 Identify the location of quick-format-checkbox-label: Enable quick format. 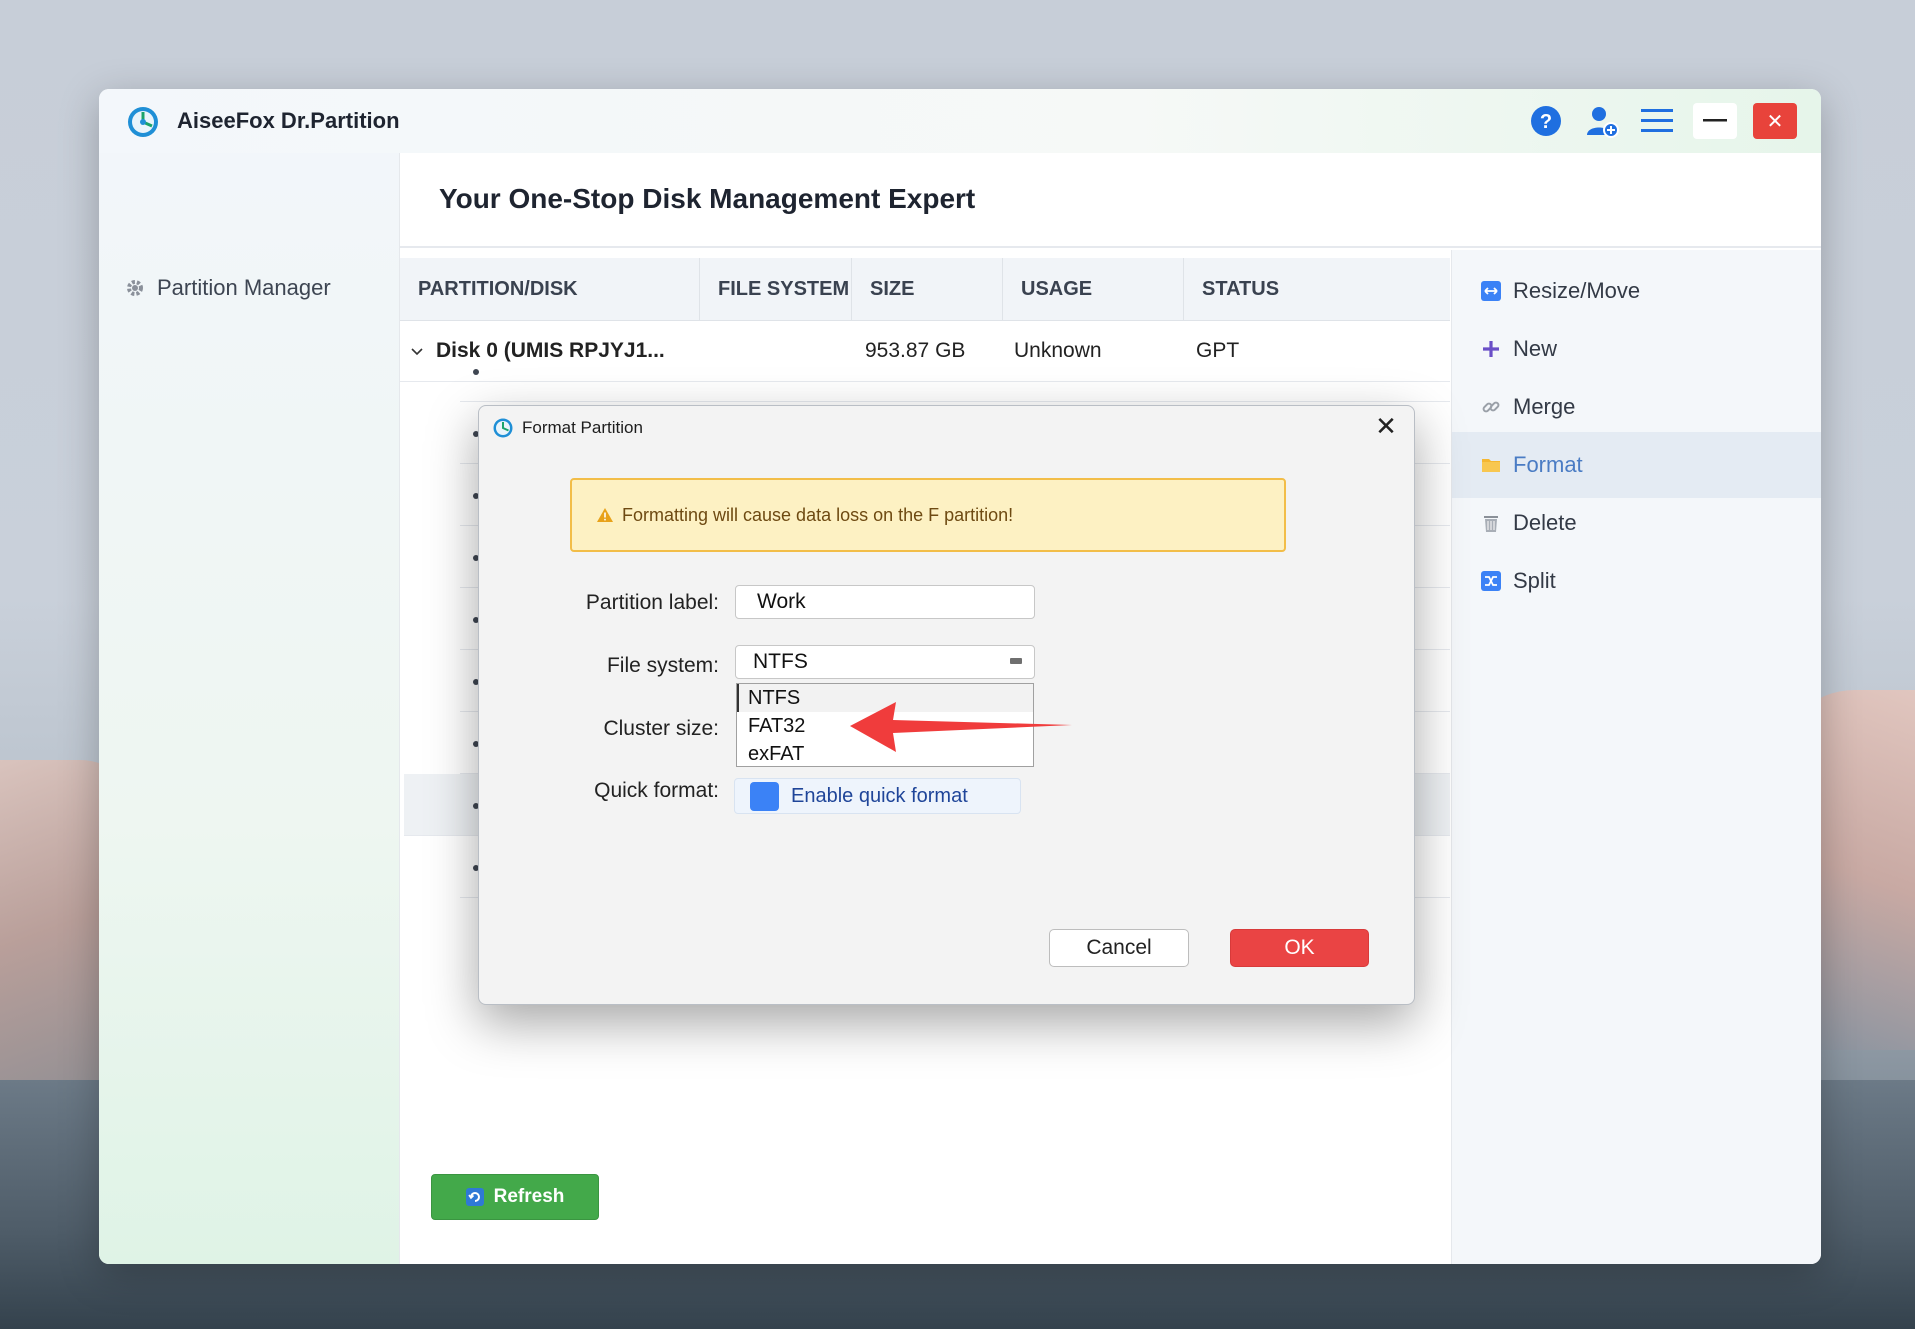
(879, 795).